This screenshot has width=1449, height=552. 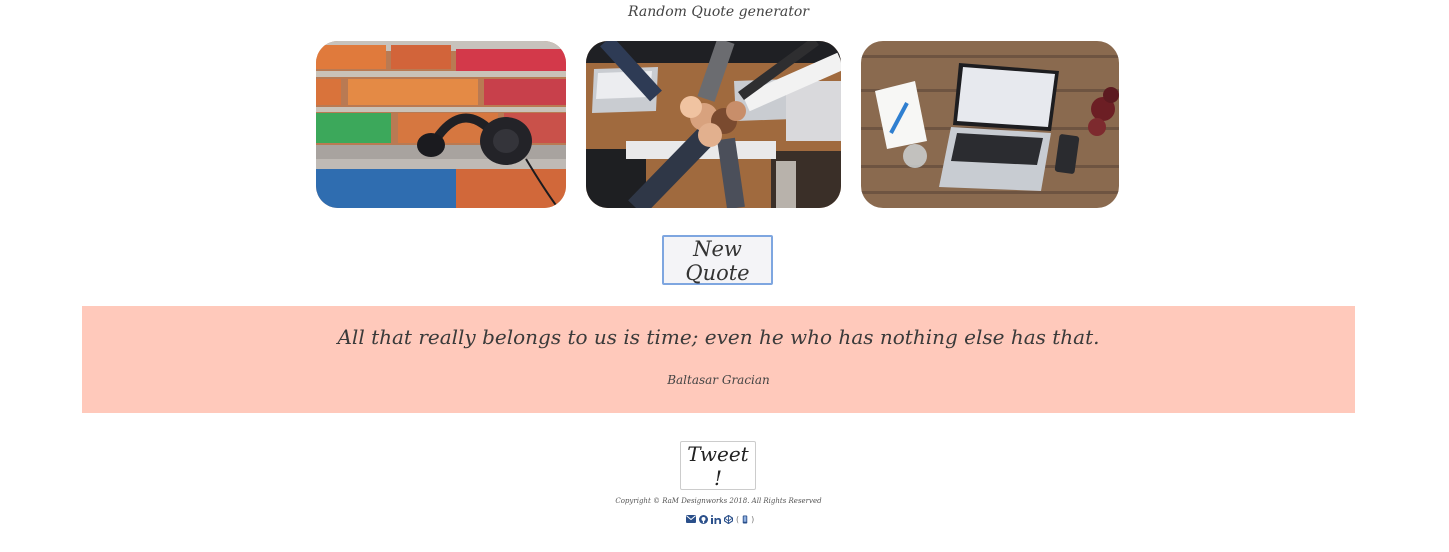 I want to click on laptop-desk-photo, so click(x=990, y=124).